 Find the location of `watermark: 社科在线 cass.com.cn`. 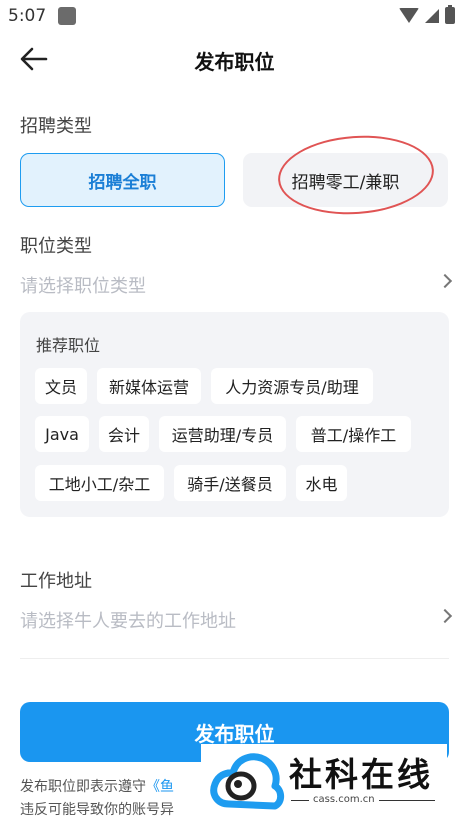

watermark: 社科在线 cass.com.cn is located at coordinates (324, 780).